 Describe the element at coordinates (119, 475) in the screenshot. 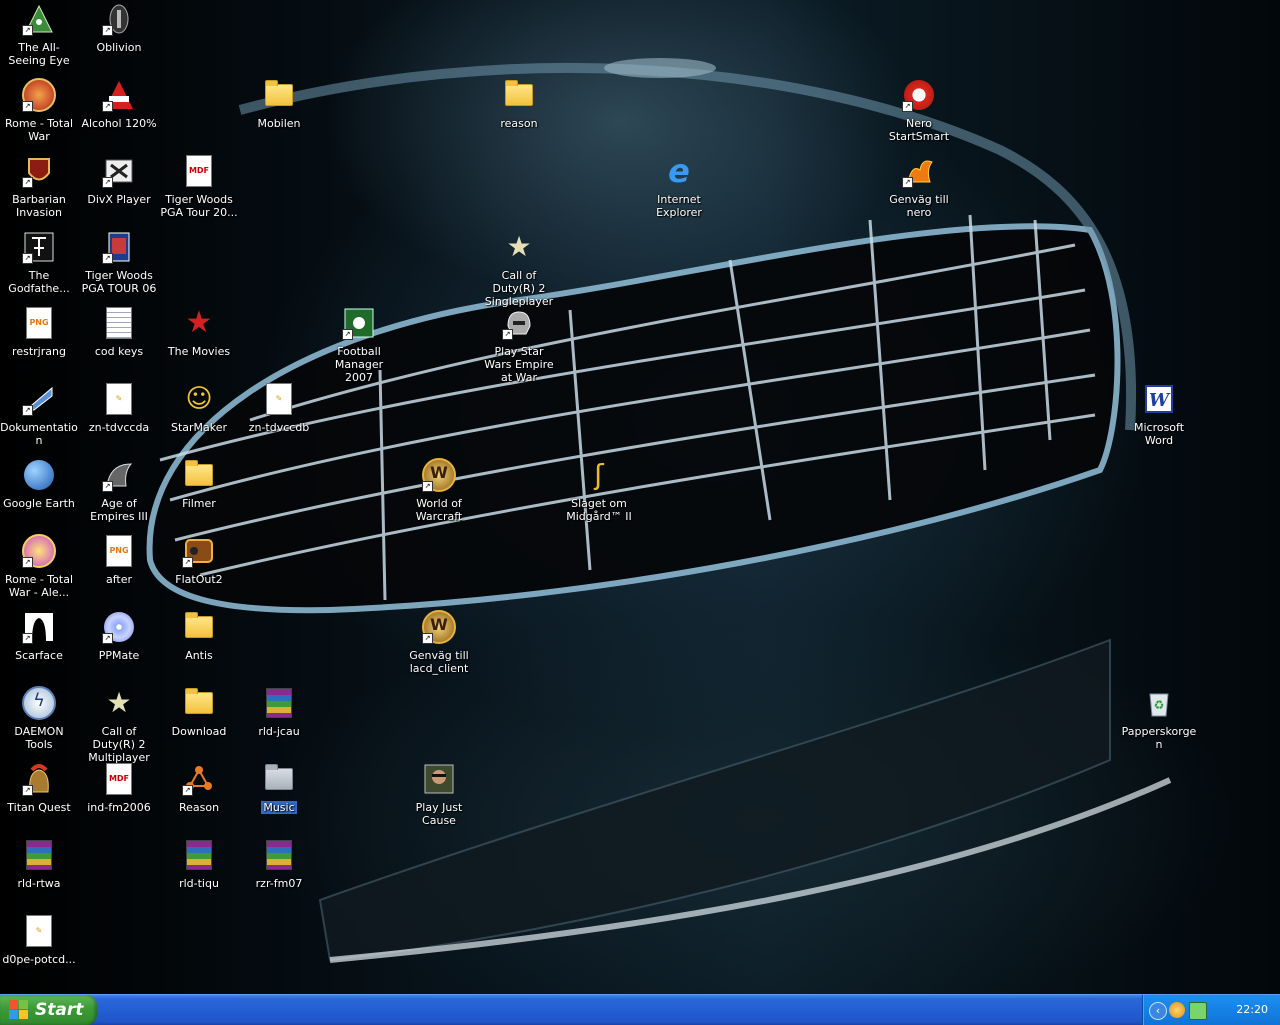

I see `age-of-empires-icon: ↗` at that location.